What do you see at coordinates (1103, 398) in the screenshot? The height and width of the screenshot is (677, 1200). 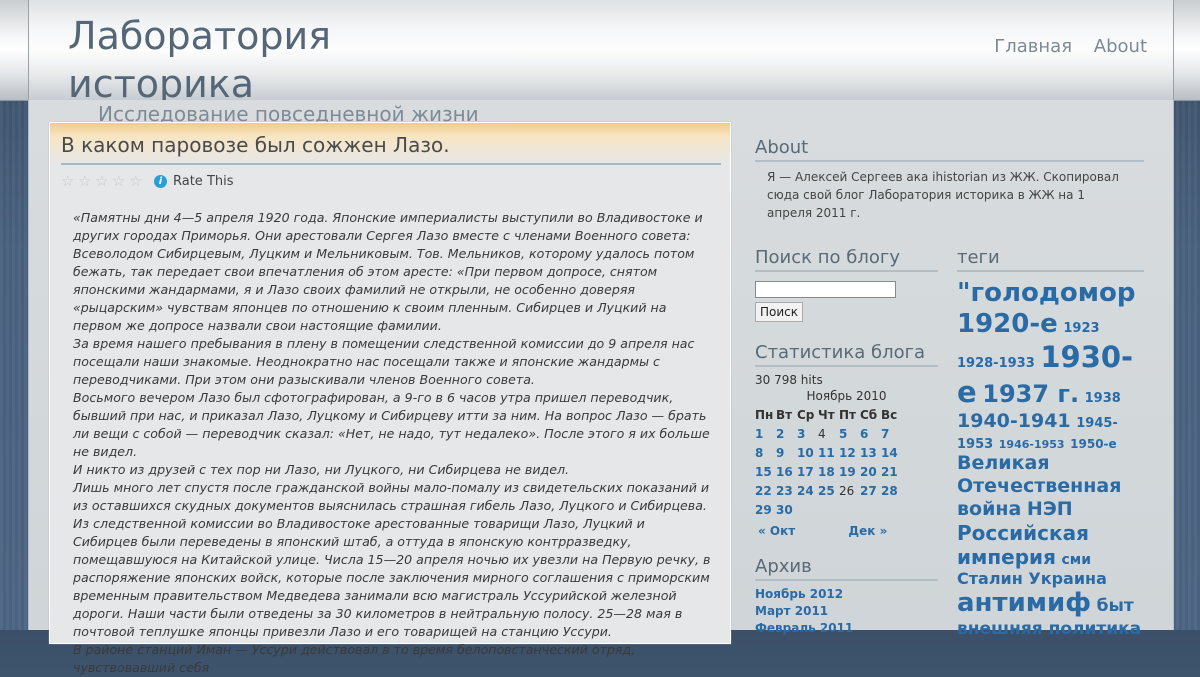 I see `tag-link: 1938` at bounding box center [1103, 398].